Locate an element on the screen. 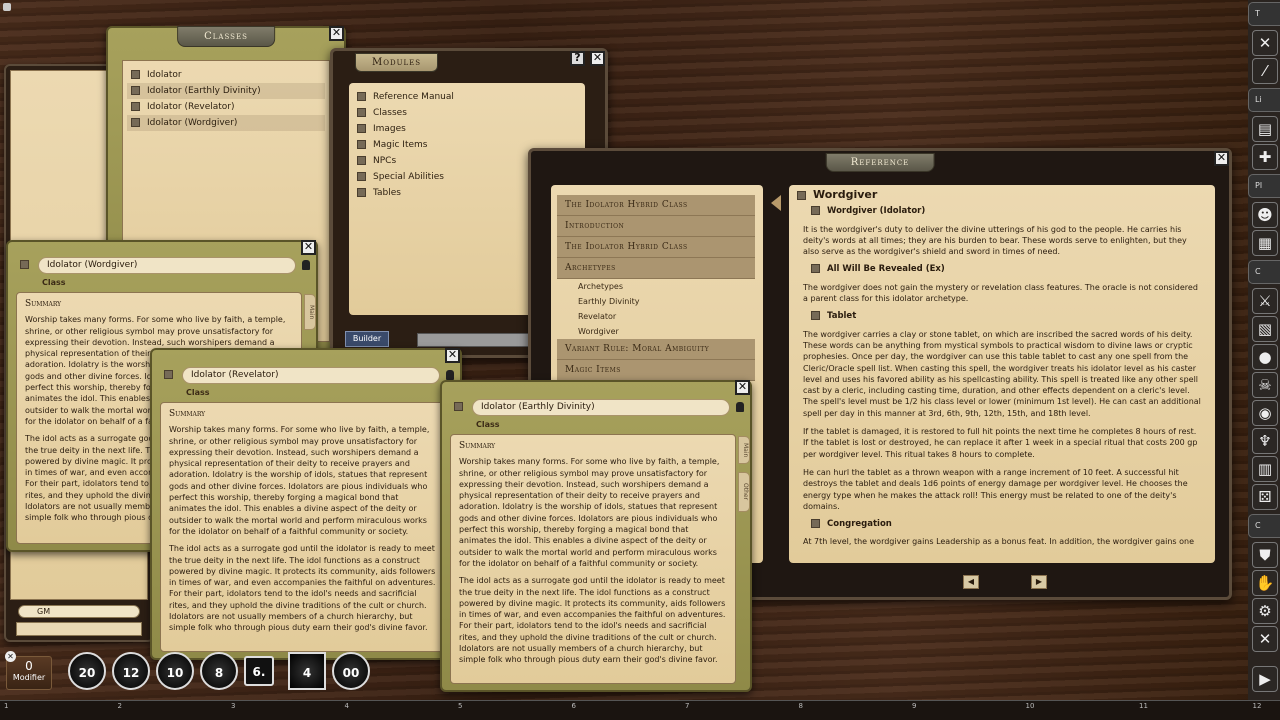  list-item: Idolator (Wordgiver) is located at coordinates (226, 123).